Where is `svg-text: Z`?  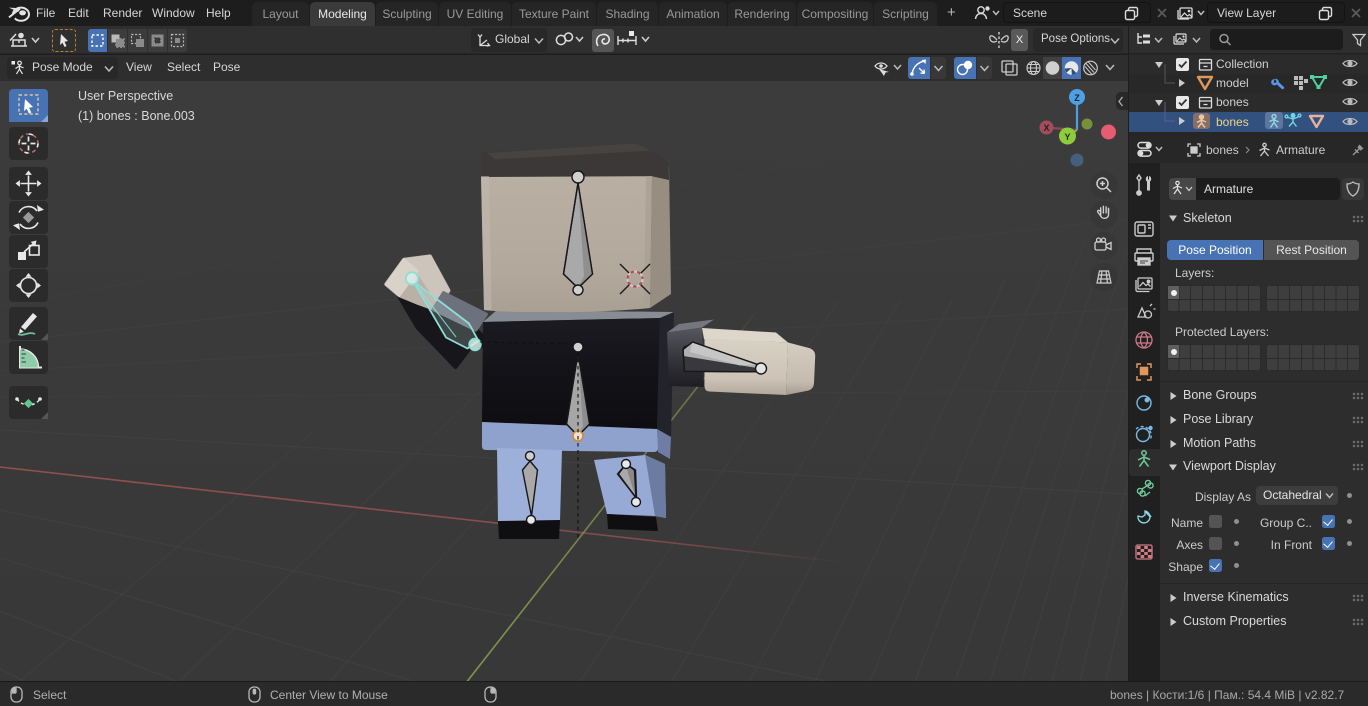
svg-text: Z is located at coordinates (1077, 98).